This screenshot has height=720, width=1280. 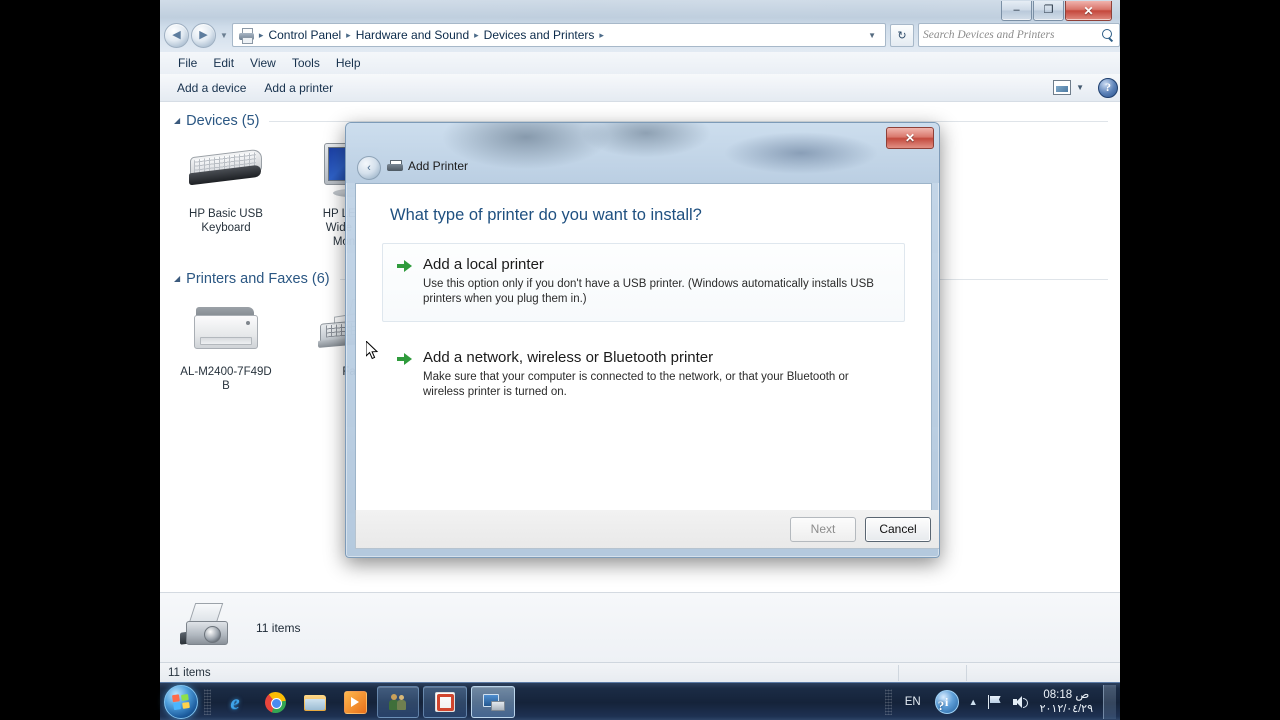 I want to click on cancel-button: Cancel, so click(x=898, y=529).